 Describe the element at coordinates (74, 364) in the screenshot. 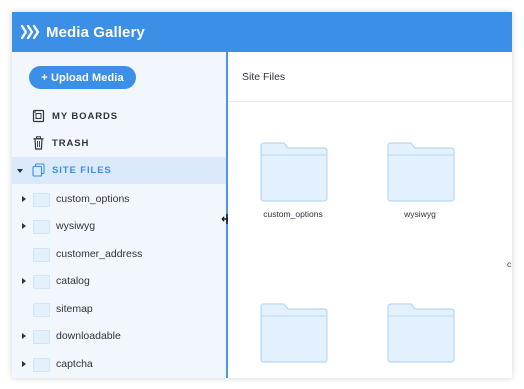

I see `folder-label: captcha` at that location.